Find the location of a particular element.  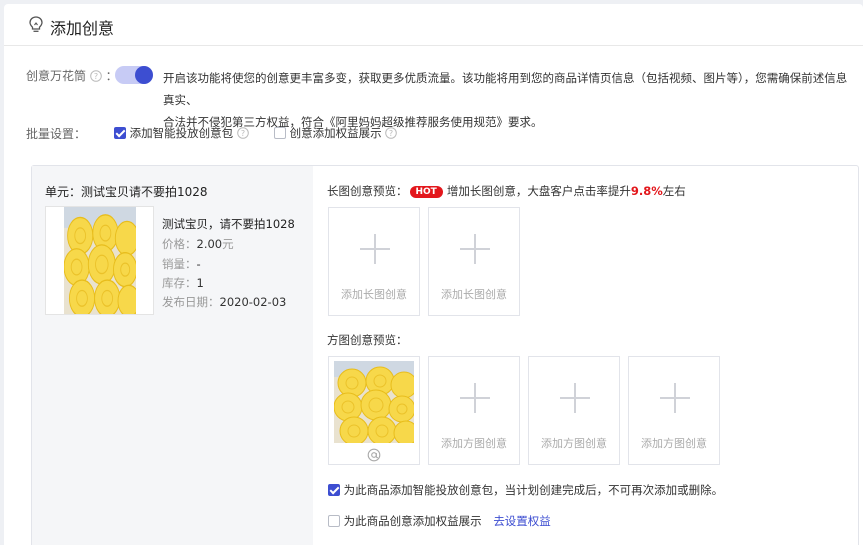

card-header: 添加创意 is located at coordinates (433, 25).